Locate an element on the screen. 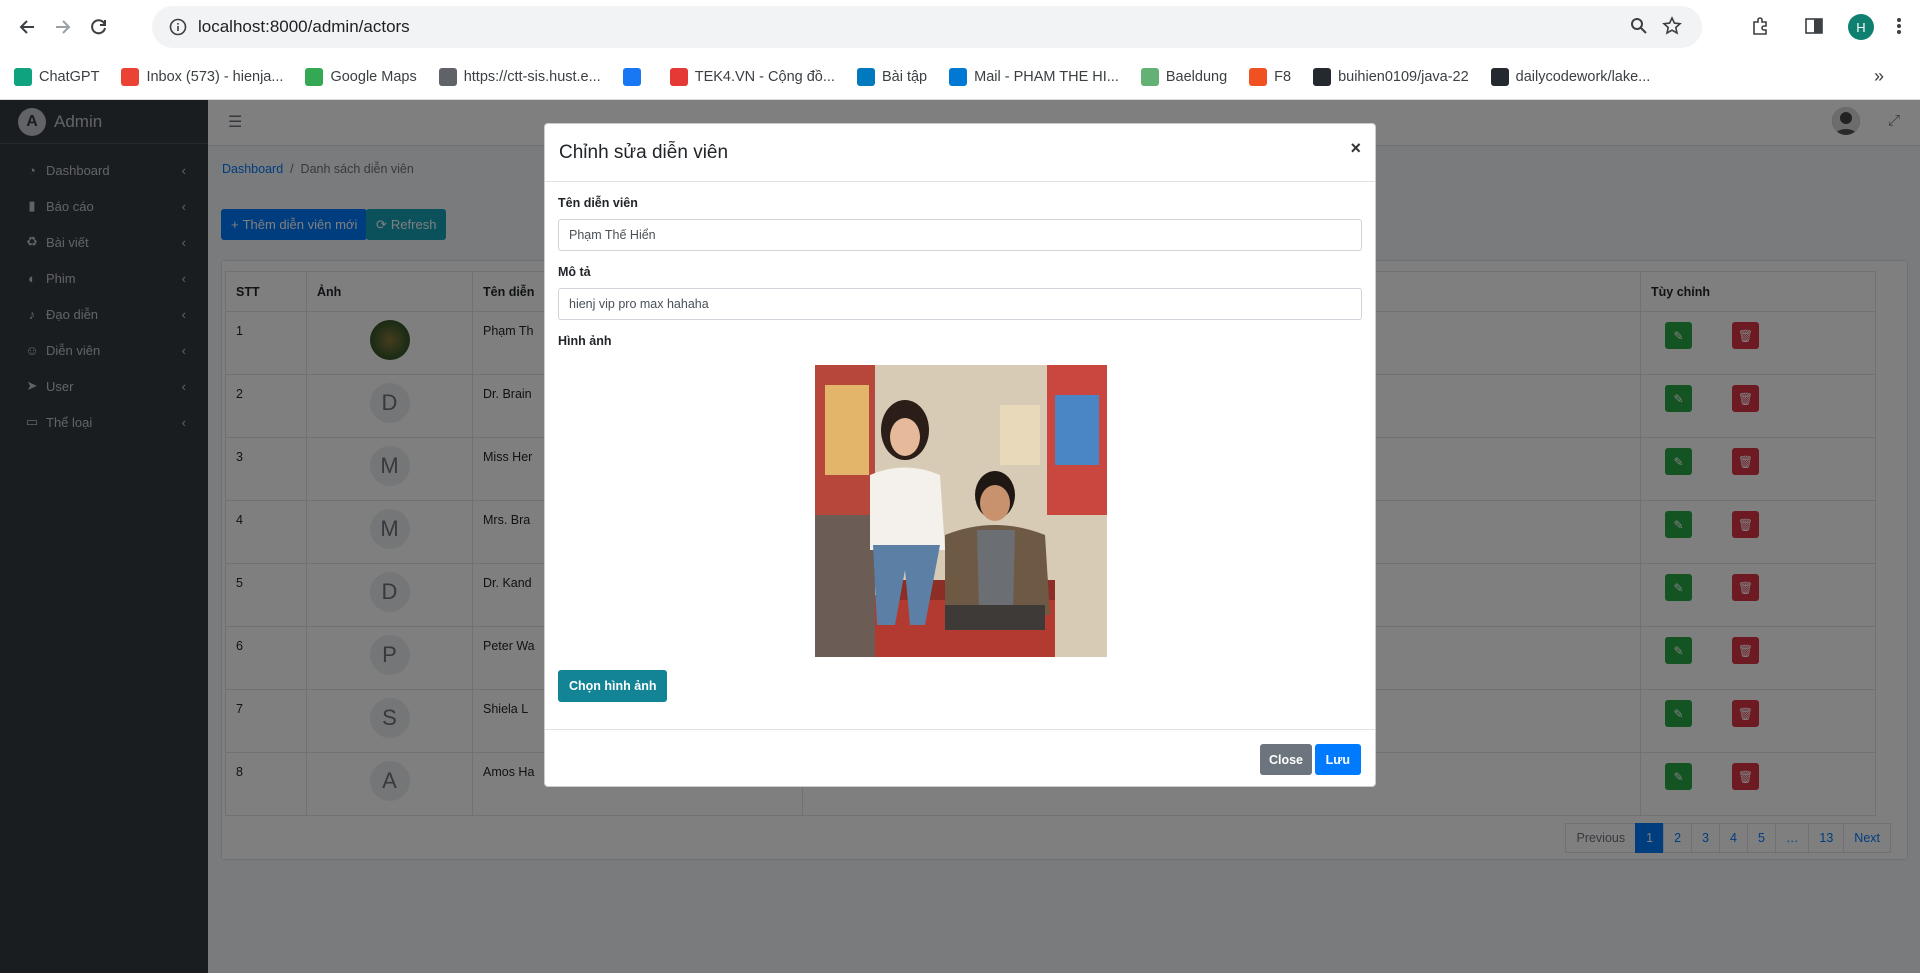 This screenshot has width=1920, height=973. actor-name-input: Phạm Thế Hiển is located at coordinates (960, 235).